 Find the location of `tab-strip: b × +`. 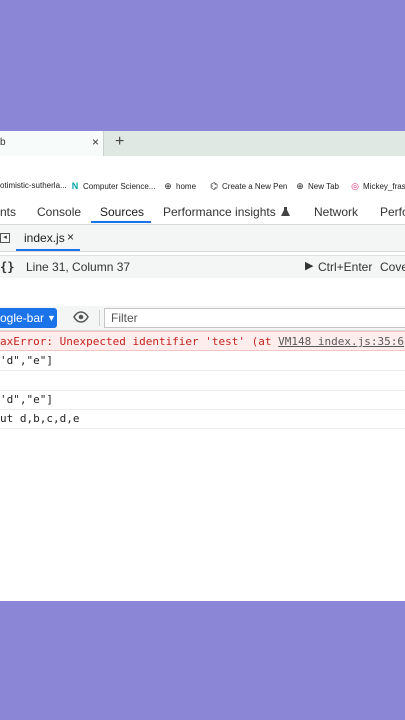

tab-strip: b × + is located at coordinates (202, 143).